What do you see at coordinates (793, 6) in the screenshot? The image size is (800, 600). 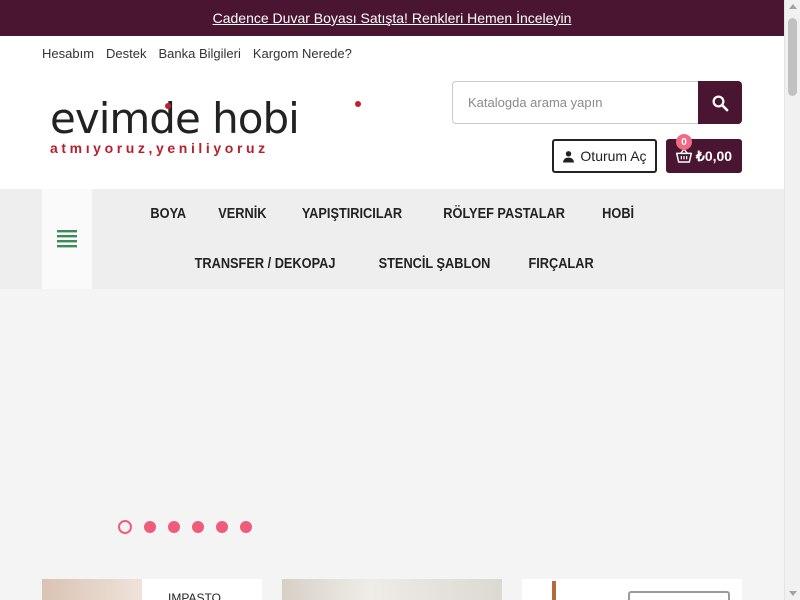 I see `scroll-up-icon` at bounding box center [793, 6].